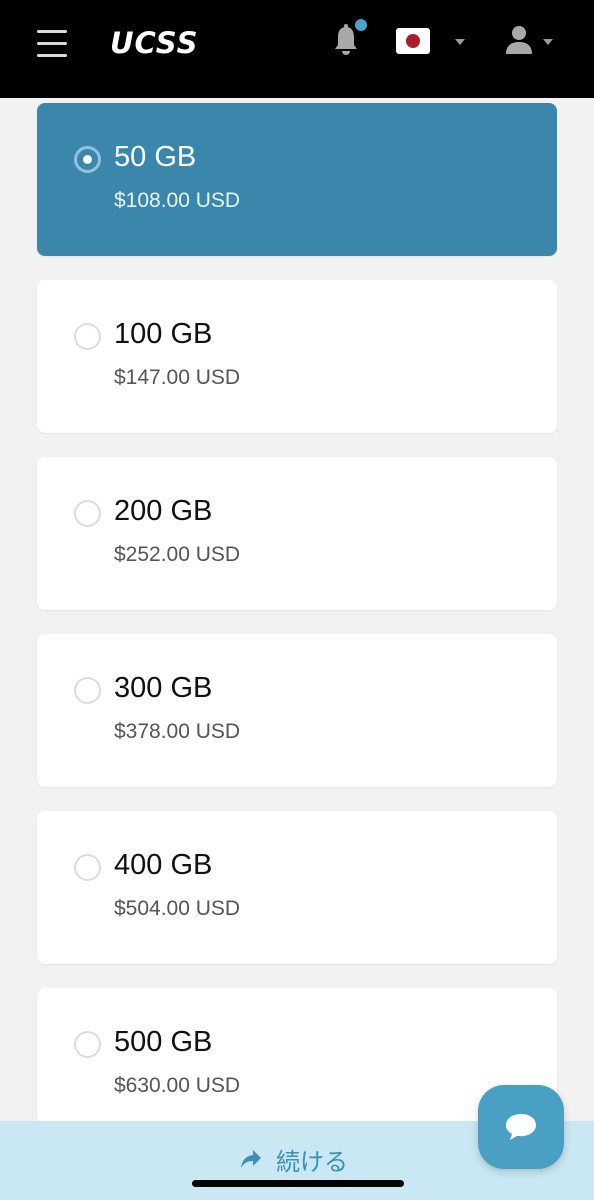 The width and height of the screenshot is (594, 1200). Describe the element at coordinates (177, 1085) in the screenshot. I see `plan-price: $630.00 USD` at that location.